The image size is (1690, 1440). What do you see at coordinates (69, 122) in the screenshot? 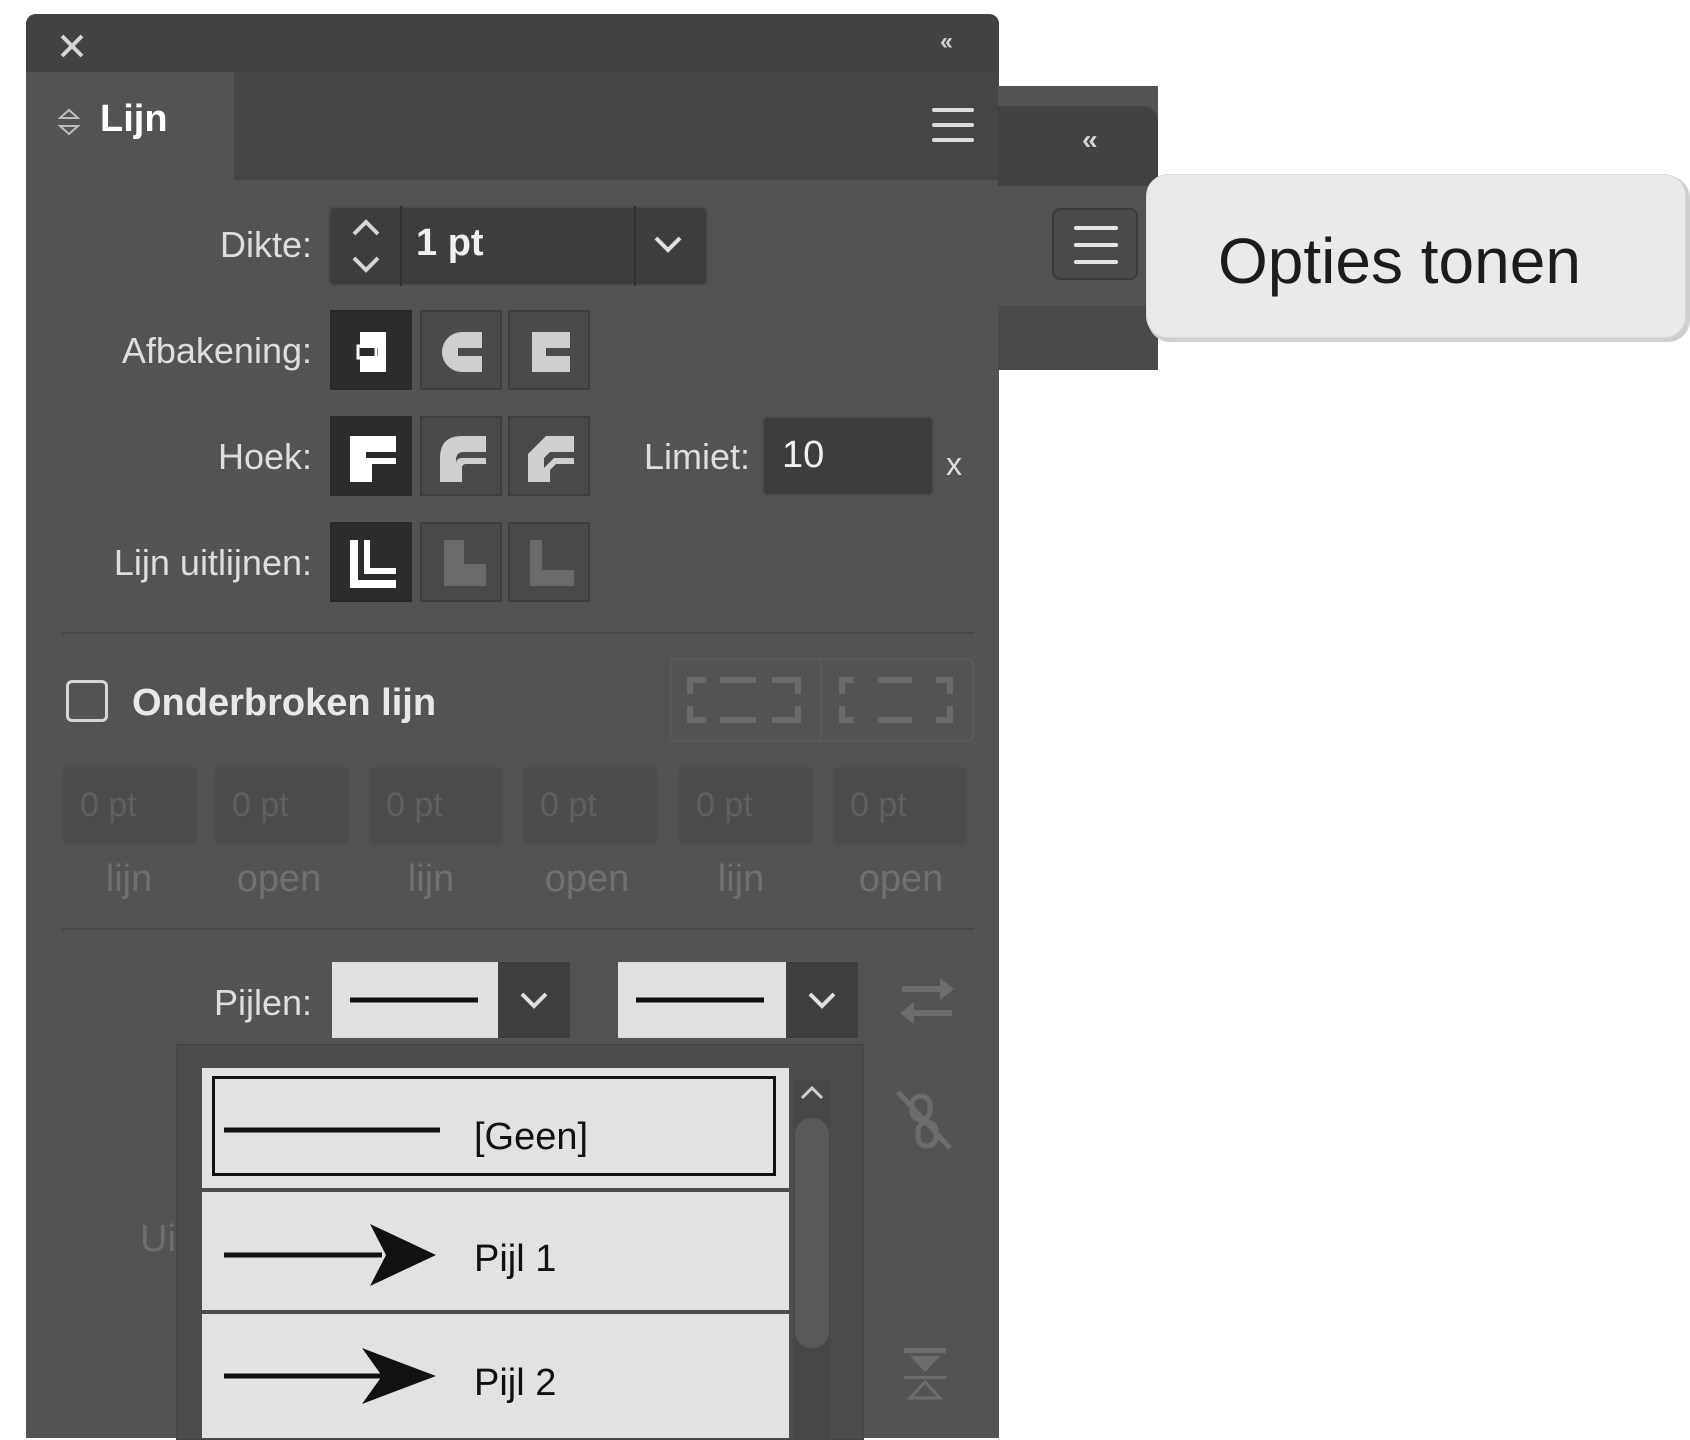
I see `tab-expand-icon` at bounding box center [69, 122].